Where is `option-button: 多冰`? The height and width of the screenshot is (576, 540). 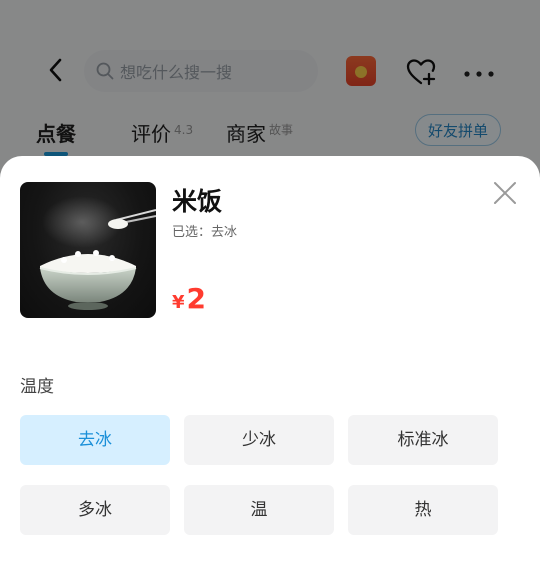
option-button: 多冰 is located at coordinates (95, 510).